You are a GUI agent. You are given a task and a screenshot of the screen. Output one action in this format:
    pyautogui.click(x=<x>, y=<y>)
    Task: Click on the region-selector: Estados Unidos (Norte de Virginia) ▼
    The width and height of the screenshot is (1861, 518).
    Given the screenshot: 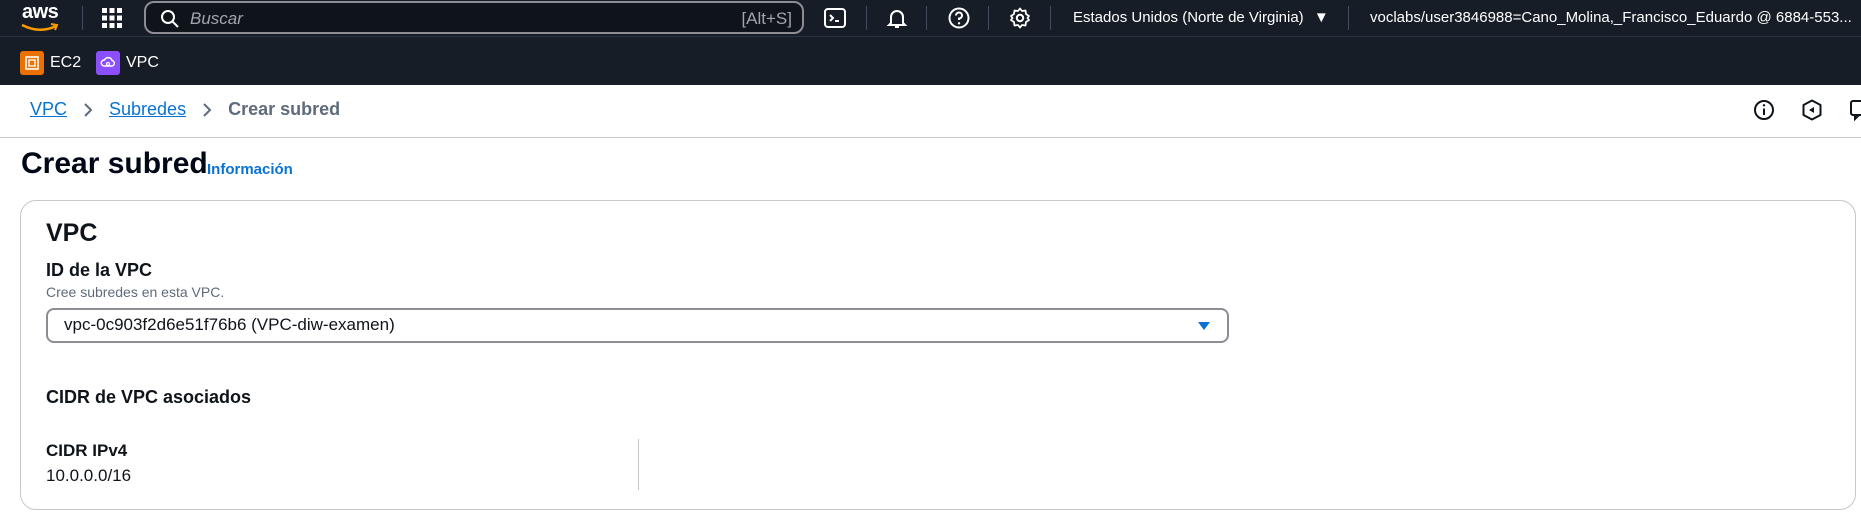 What is the action you would take?
    pyautogui.click(x=1201, y=17)
    